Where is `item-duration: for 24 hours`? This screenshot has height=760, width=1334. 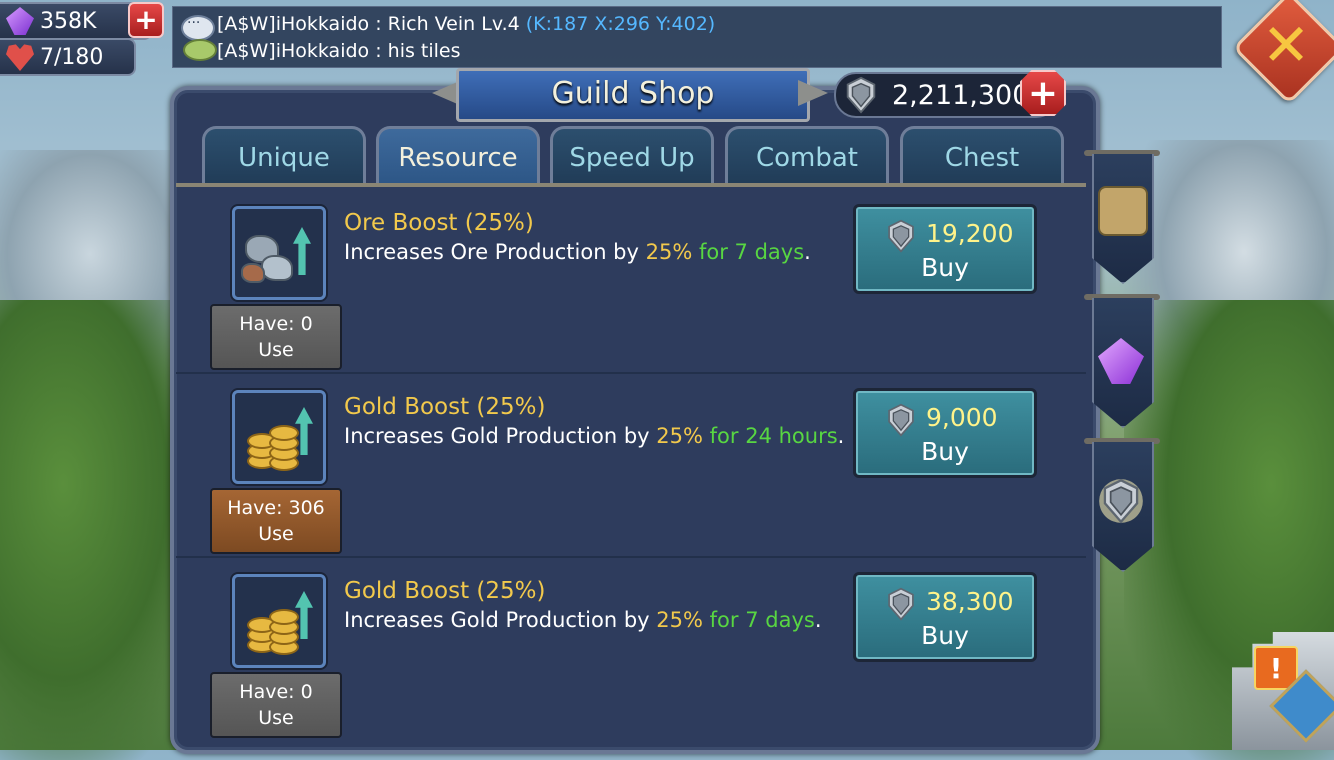 item-duration: for 24 hours is located at coordinates (770, 436).